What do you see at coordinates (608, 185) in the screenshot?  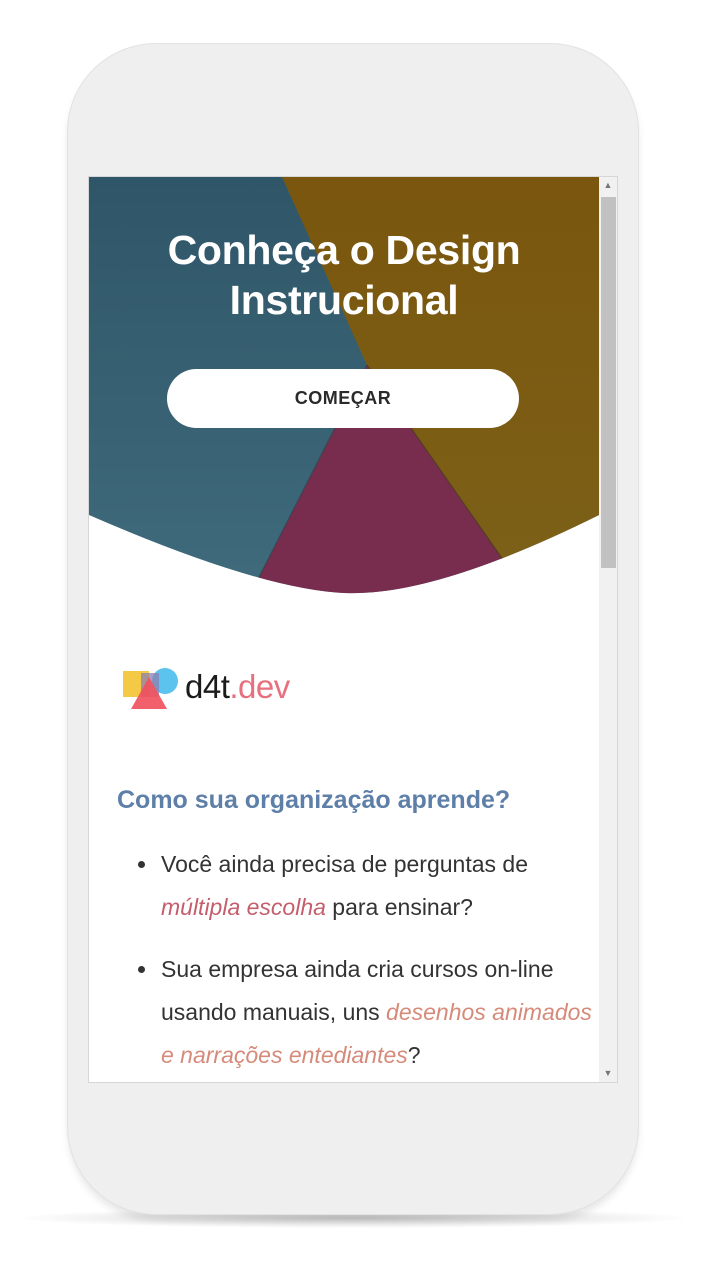 I see `scroll-up-arrow-icon: ▲` at bounding box center [608, 185].